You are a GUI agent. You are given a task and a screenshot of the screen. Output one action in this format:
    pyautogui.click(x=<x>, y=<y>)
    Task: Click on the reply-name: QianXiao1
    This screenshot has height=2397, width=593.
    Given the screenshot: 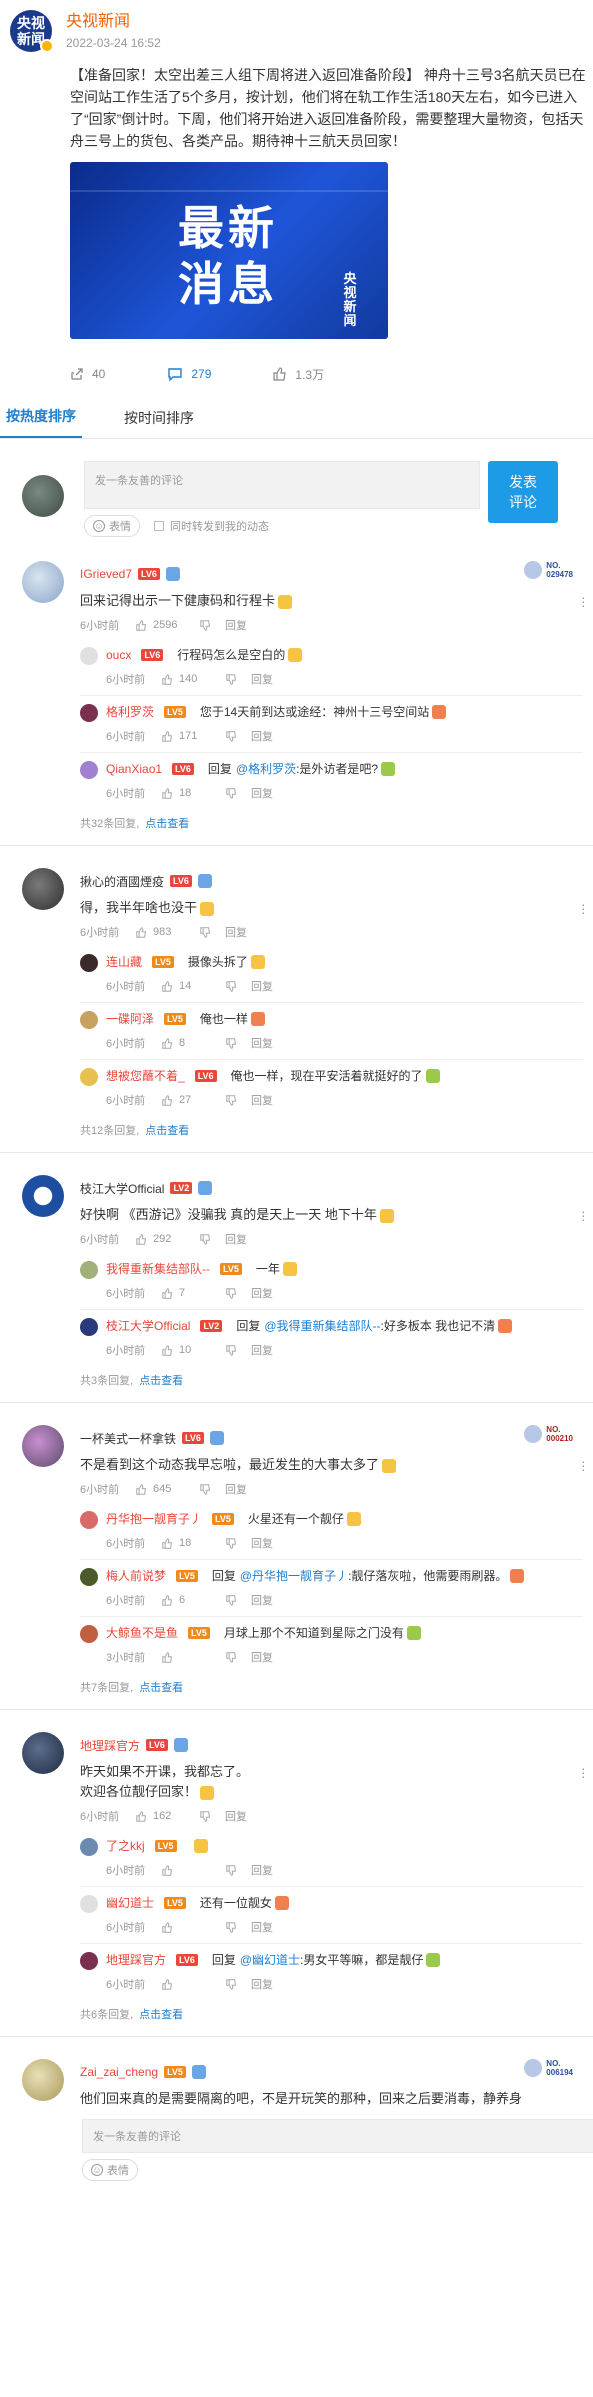 What is the action you would take?
    pyautogui.click(x=134, y=769)
    